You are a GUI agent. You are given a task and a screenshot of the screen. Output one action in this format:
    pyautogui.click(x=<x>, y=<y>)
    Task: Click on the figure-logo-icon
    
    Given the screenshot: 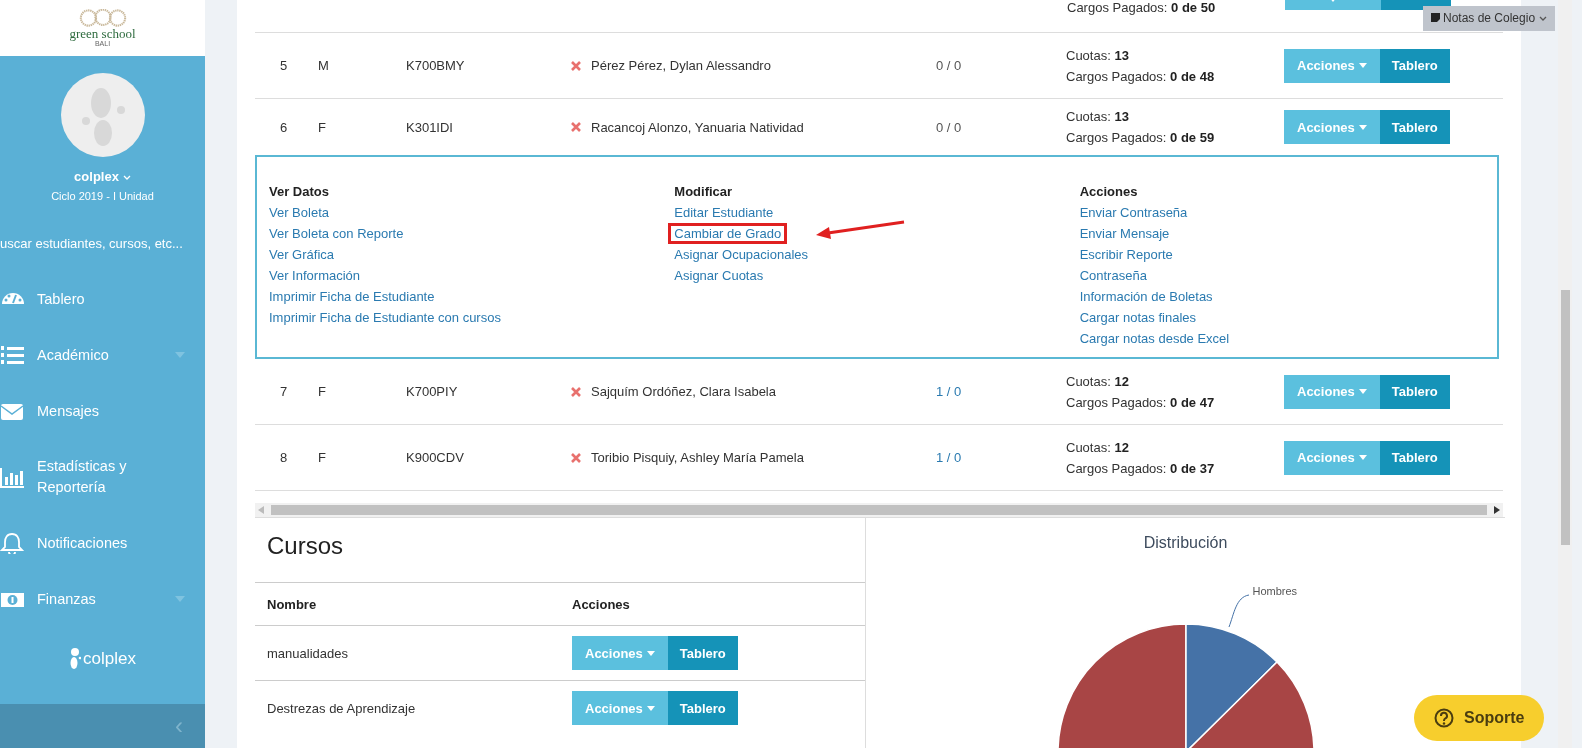 What is the action you would take?
    pyautogui.click(x=75, y=659)
    